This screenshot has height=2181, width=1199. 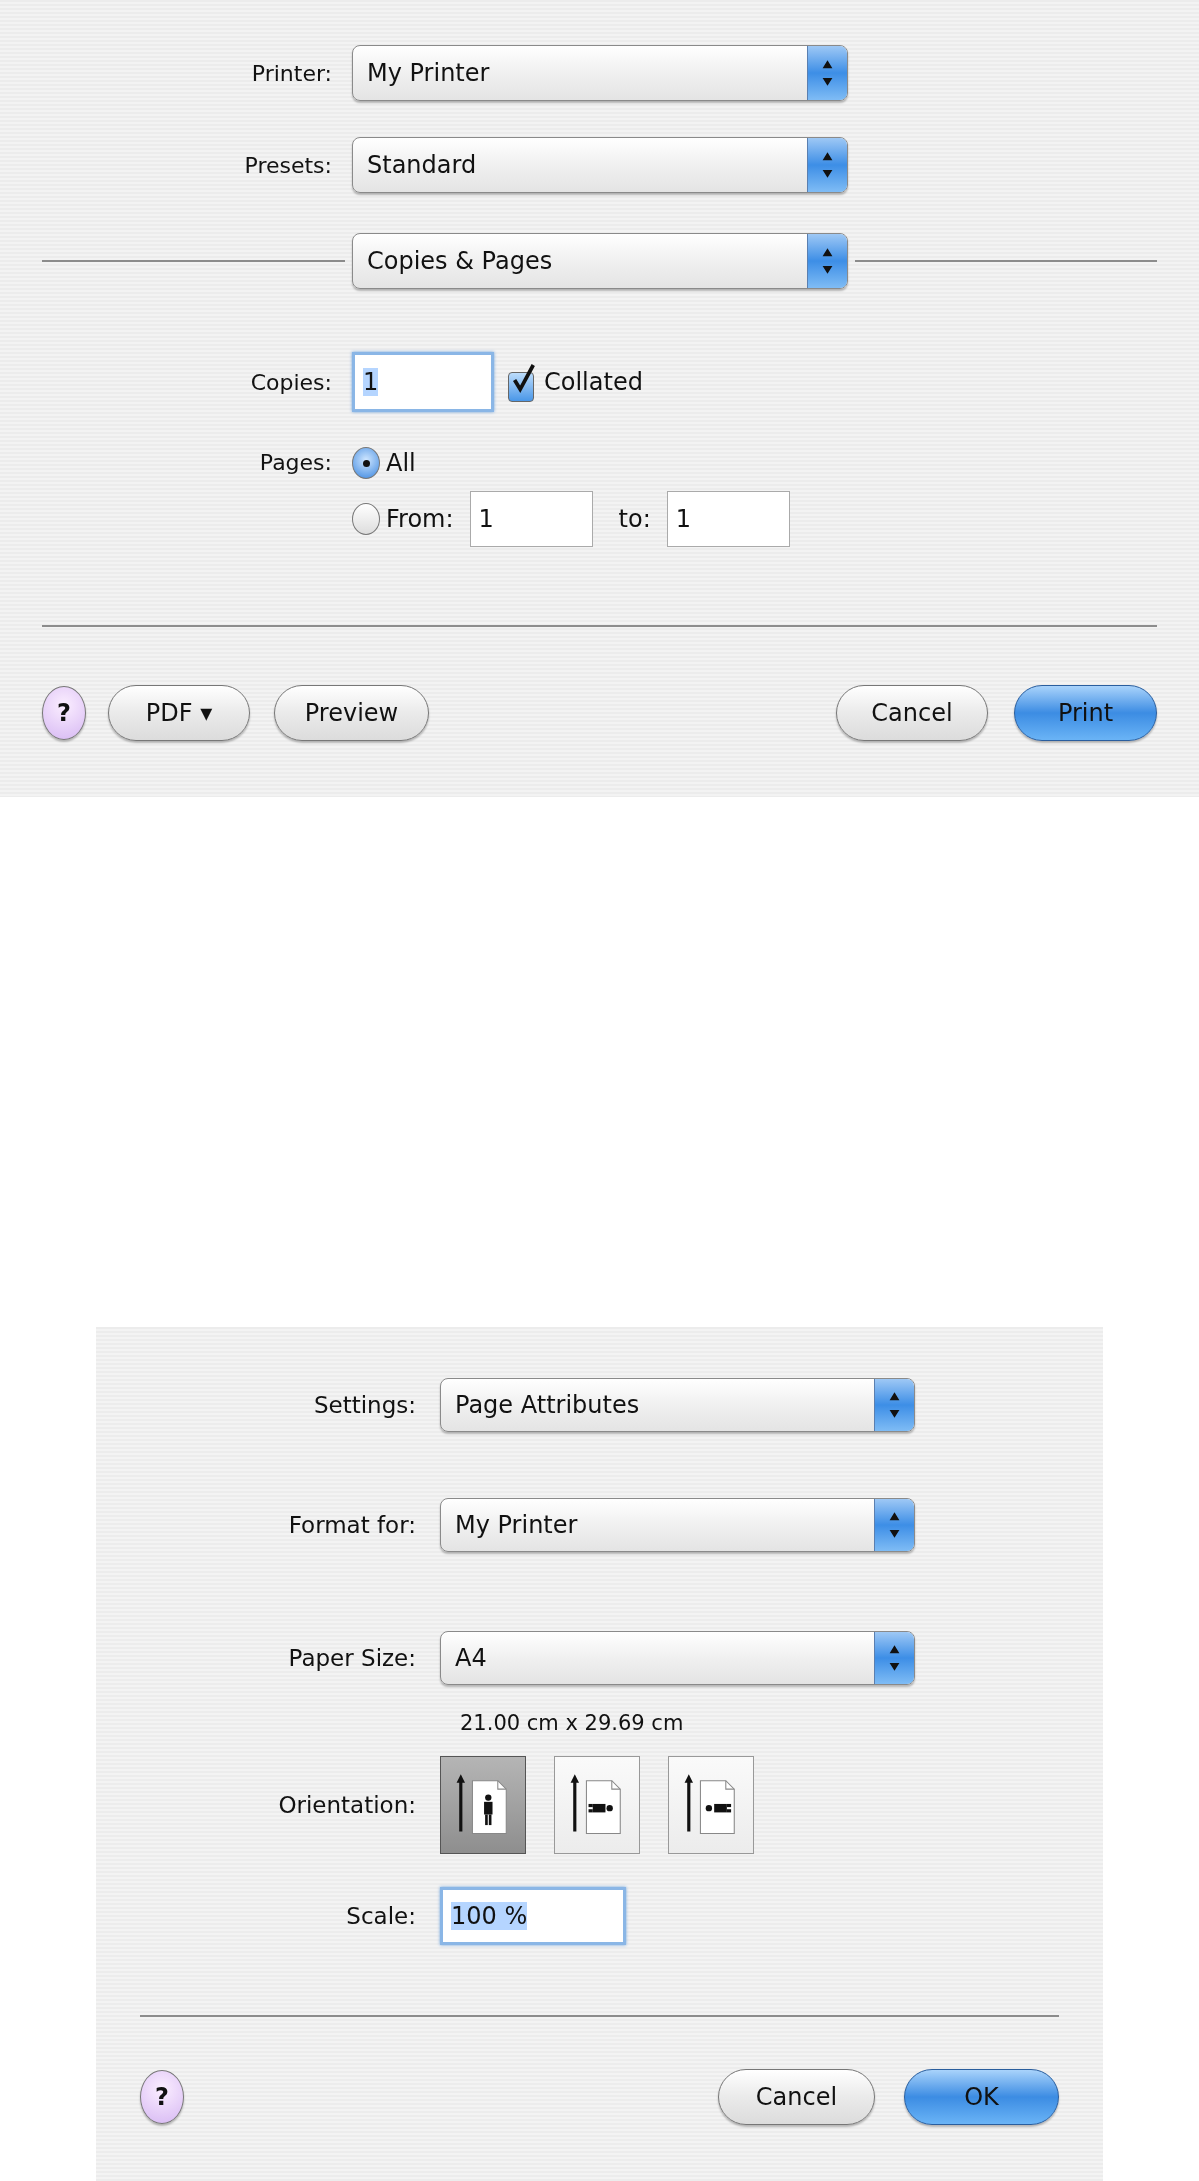 What do you see at coordinates (634, 519) in the screenshot?
I see `field-label: to:` at bounding box center [634, 519].